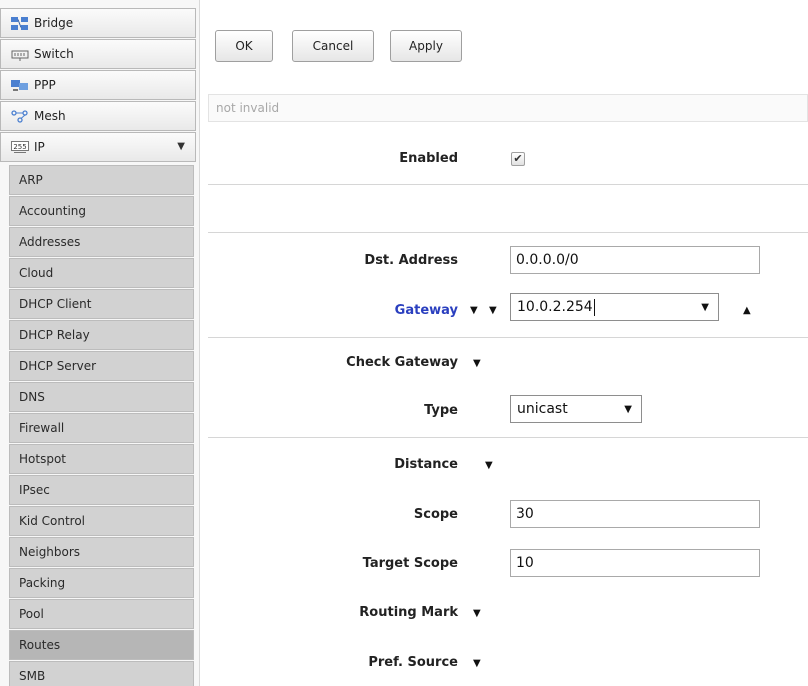  Describe the element at coordinates (614, 307) in the screenshot. I see `gateway-select: 10.0.2.254 ▼` at that location.